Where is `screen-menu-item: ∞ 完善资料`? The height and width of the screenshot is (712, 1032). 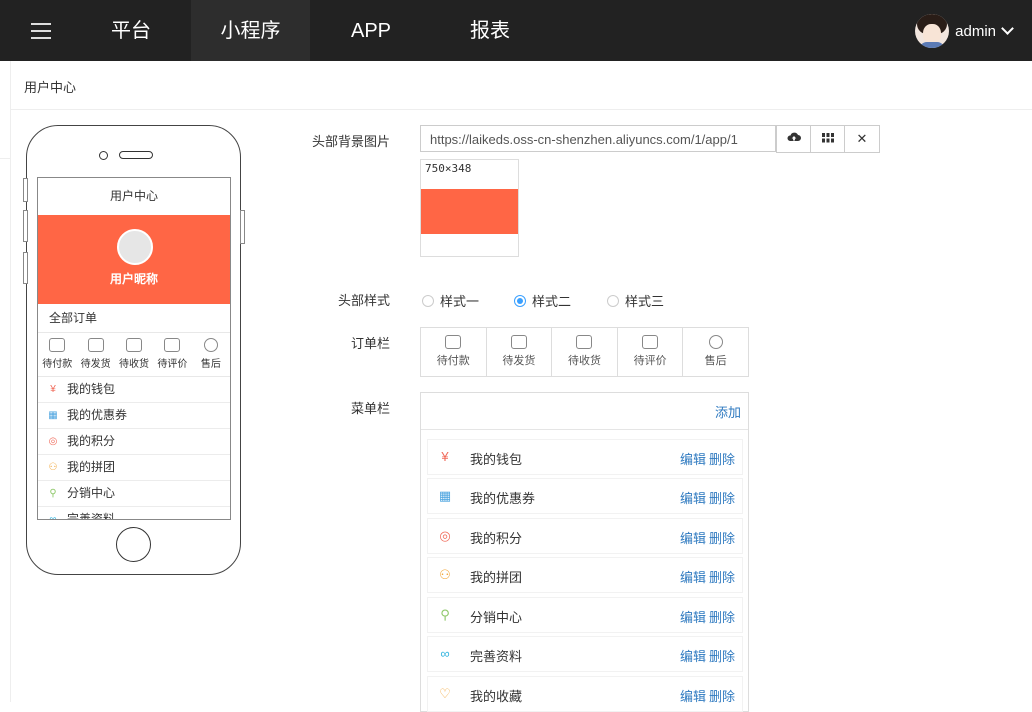 screen-menu-item: ∞ 完善资料 is located at coordinates (134, 513).